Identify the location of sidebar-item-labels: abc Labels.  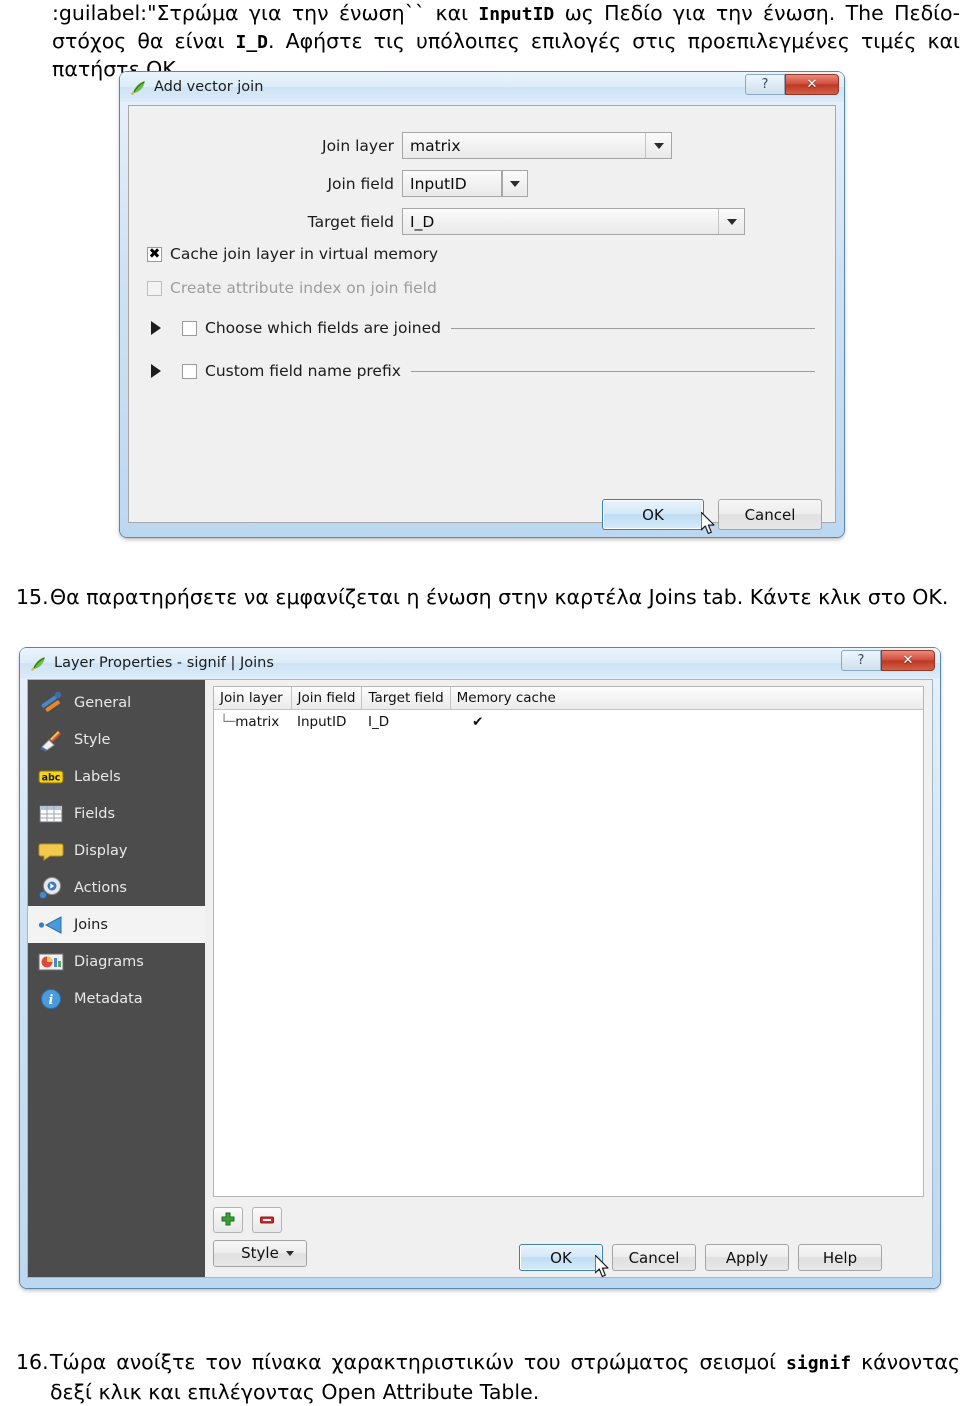
(116, 776).